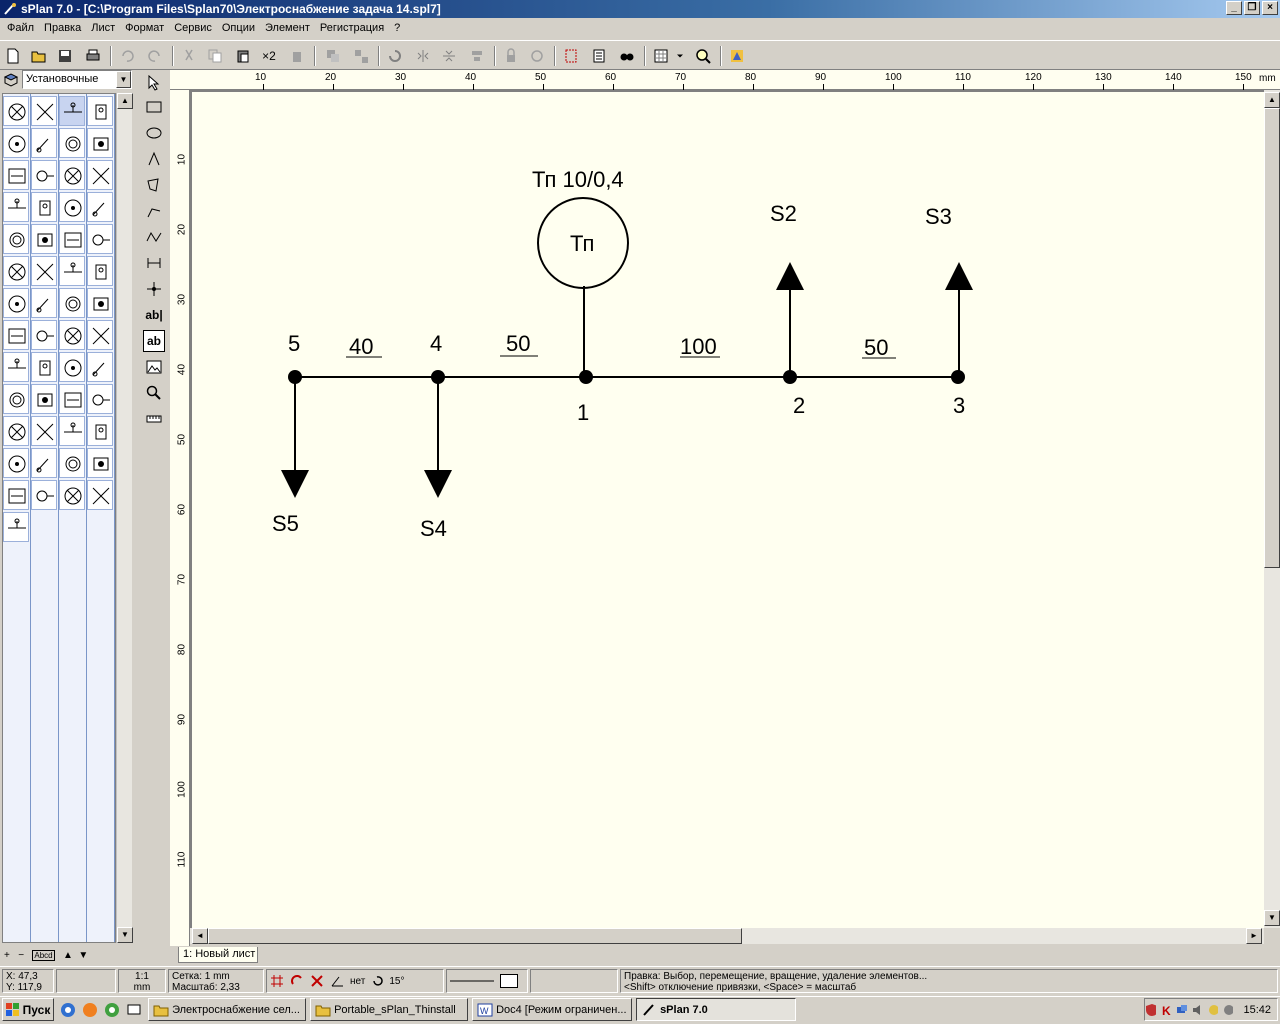 The image size is (1280, 1024). Describe the element at coordinates (1272, 509) in the screenshot. I see `canvas-vertical-scrollbar: ▲ ▼` at that location.